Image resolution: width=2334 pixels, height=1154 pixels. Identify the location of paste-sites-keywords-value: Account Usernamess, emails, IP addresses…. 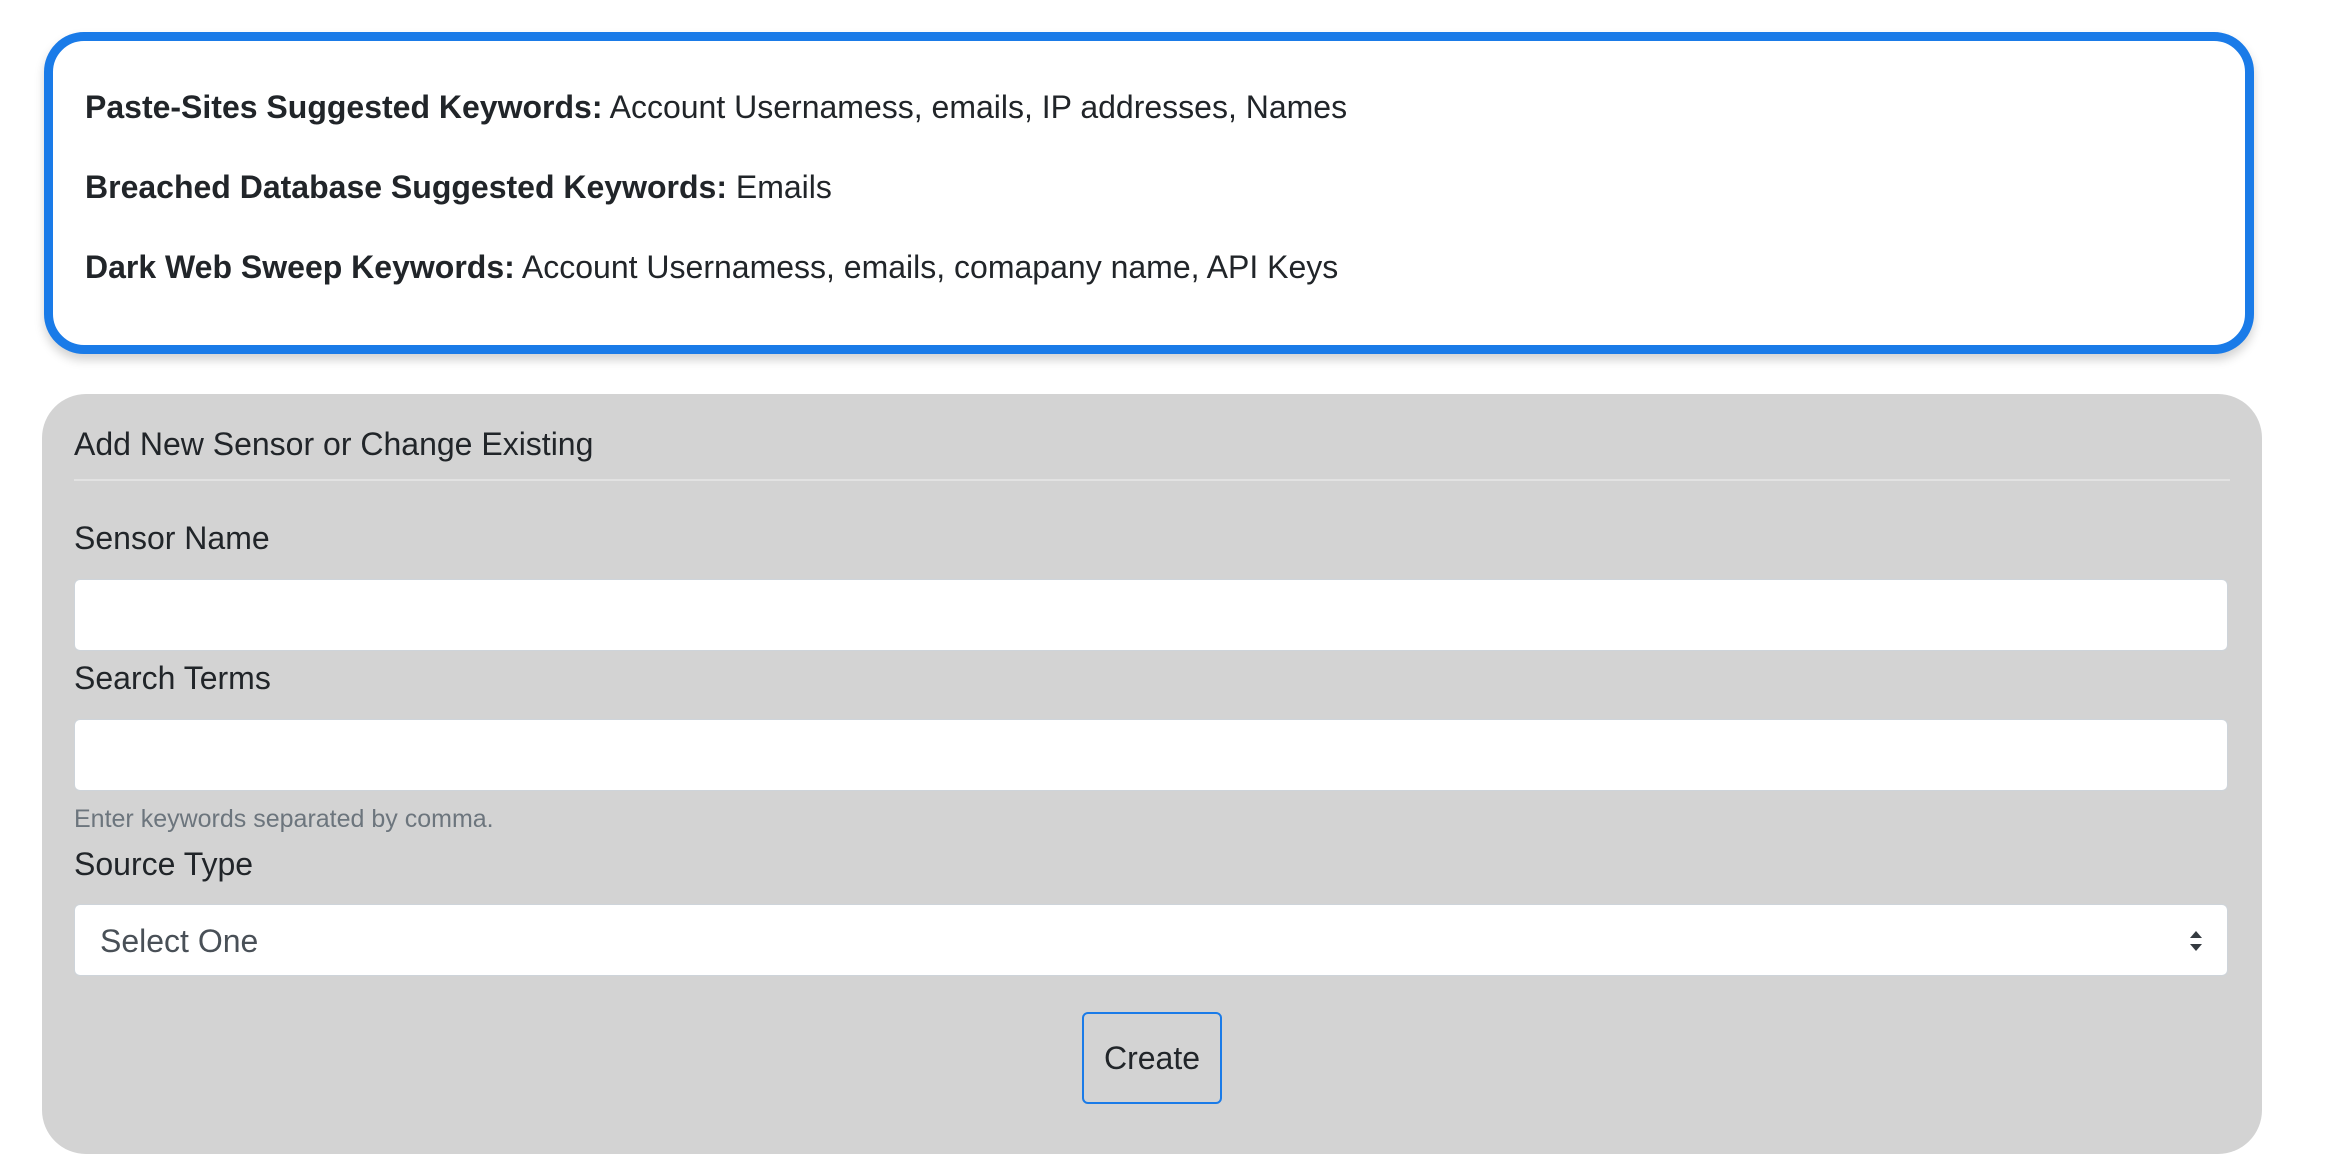
(978, 107).